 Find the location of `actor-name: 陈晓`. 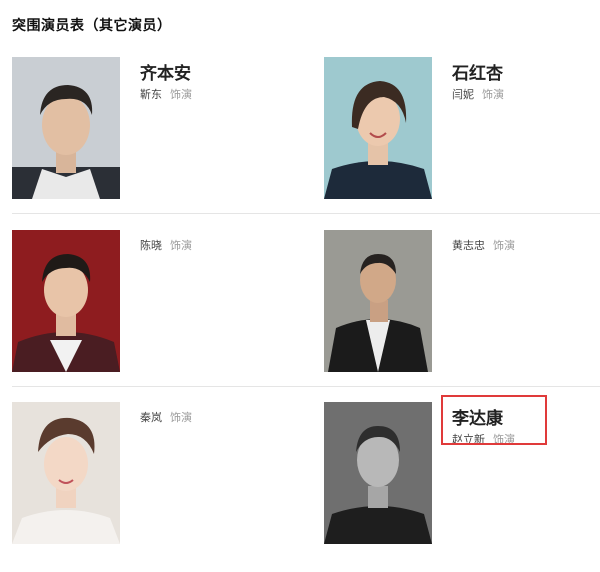

actor-name: 陈晓 is located at coordinates (151, 245).